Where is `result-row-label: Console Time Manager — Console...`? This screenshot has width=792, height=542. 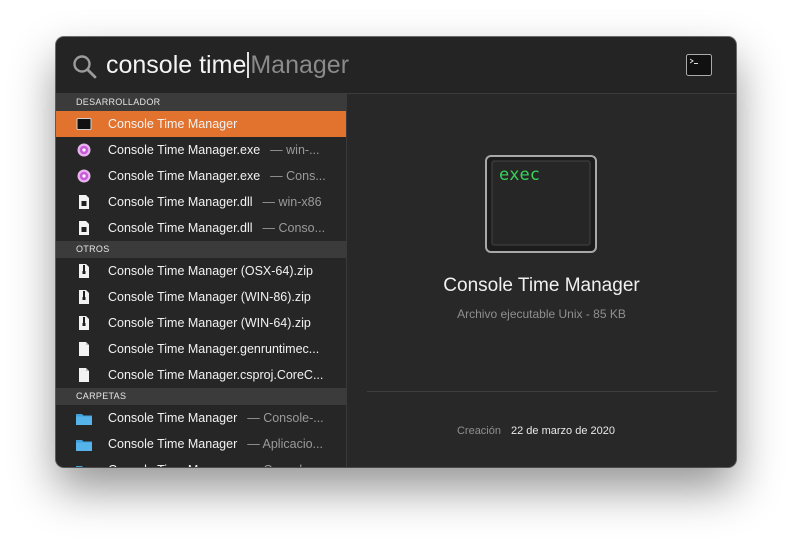
result-row-label: Console Time Manager — Console... is located at coordinates (214, 462).